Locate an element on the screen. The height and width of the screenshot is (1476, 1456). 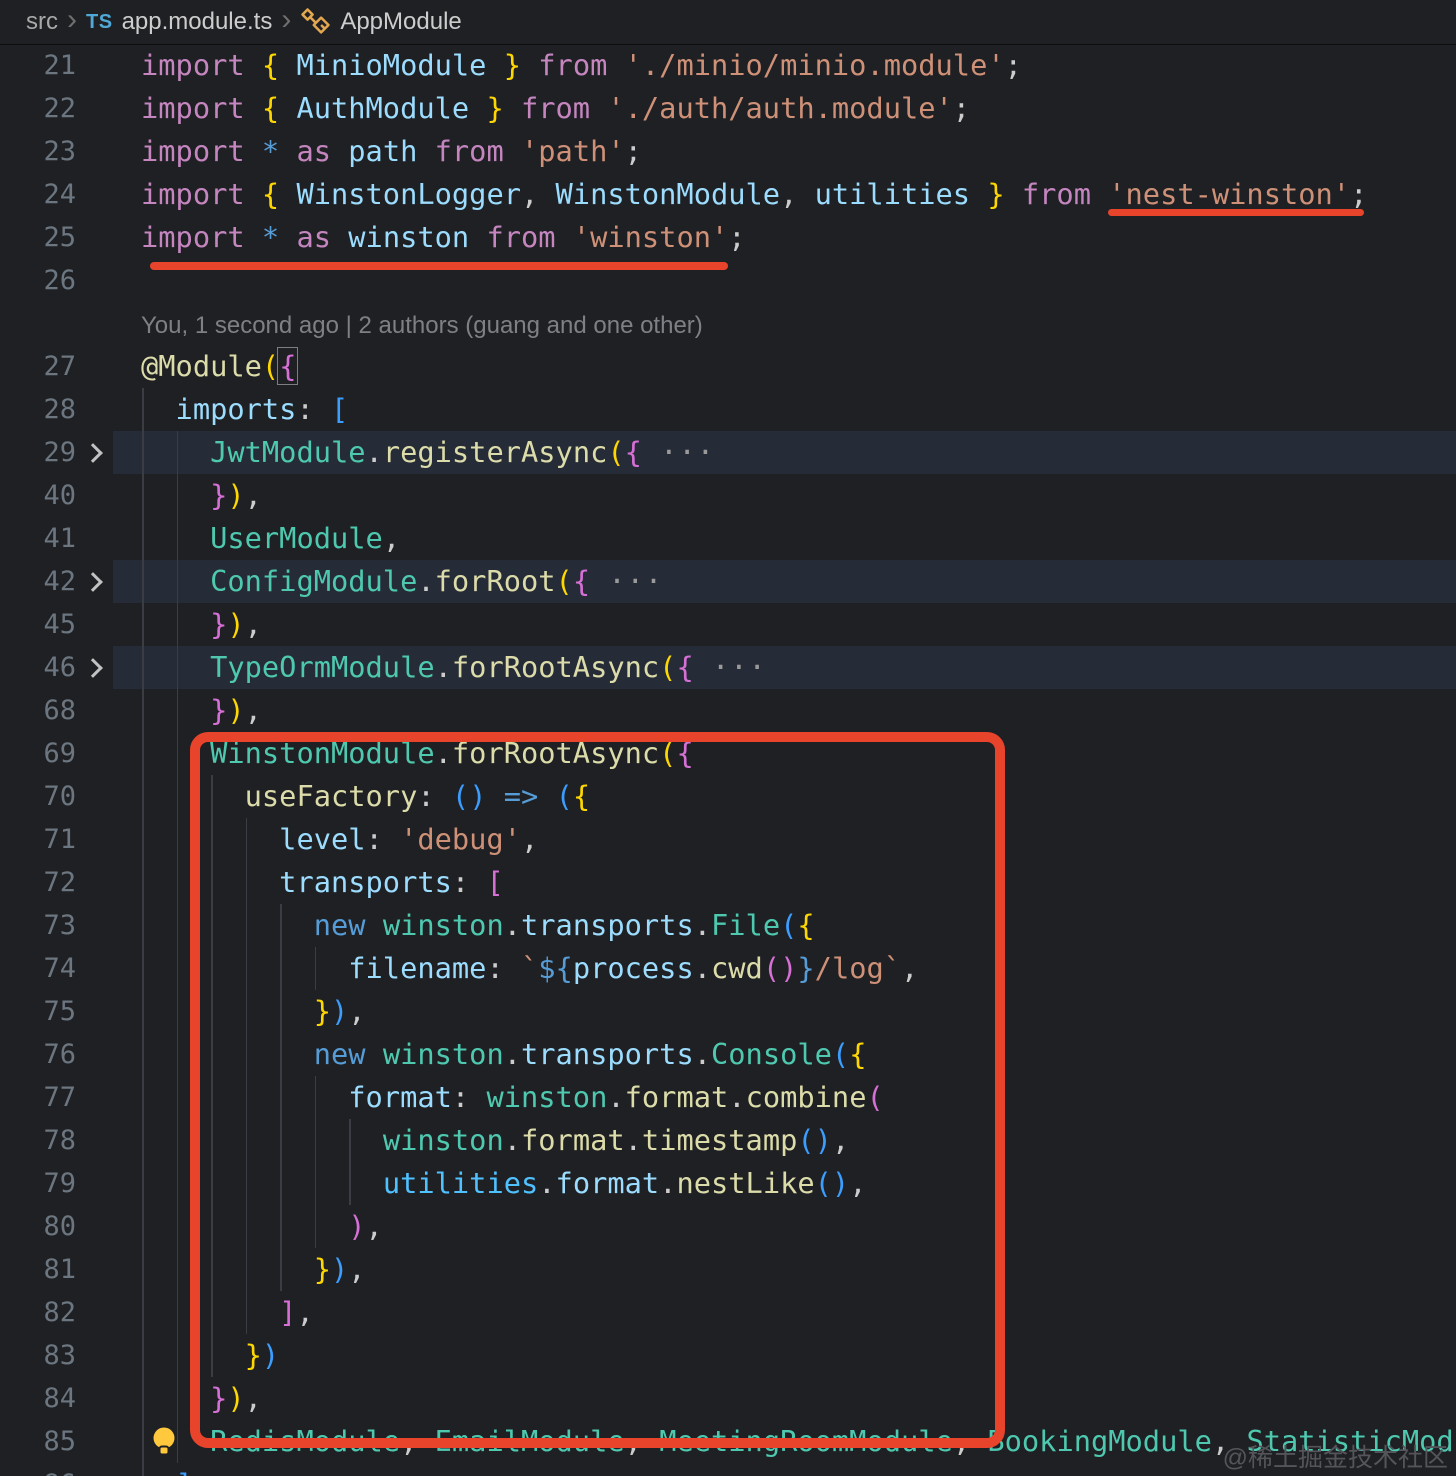
line-number: 75 is located at coordinates (38, 1011).